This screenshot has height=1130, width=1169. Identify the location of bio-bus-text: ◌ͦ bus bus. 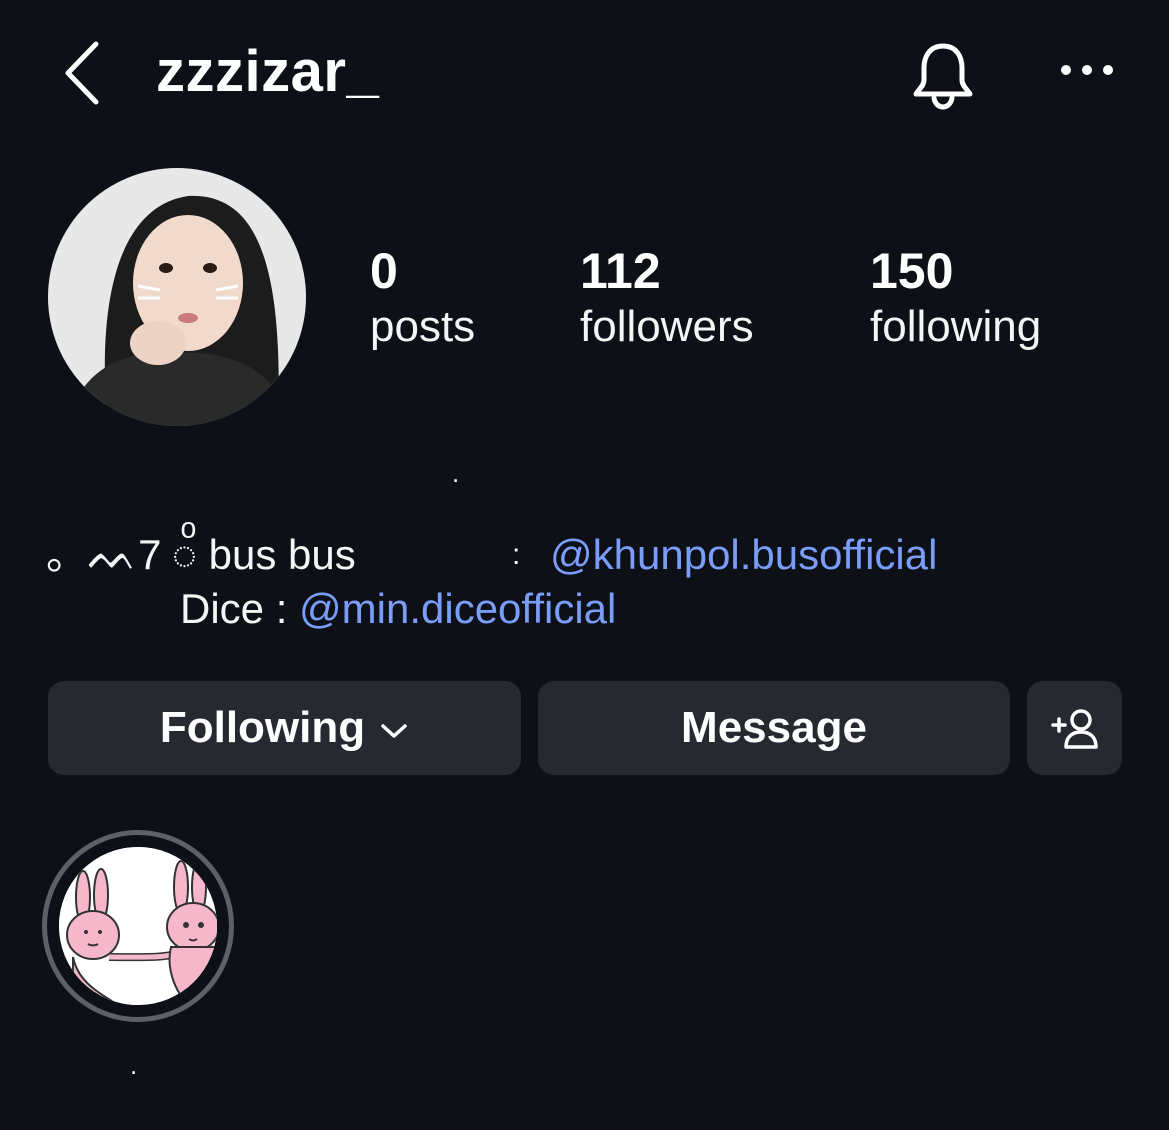
(264, 554).